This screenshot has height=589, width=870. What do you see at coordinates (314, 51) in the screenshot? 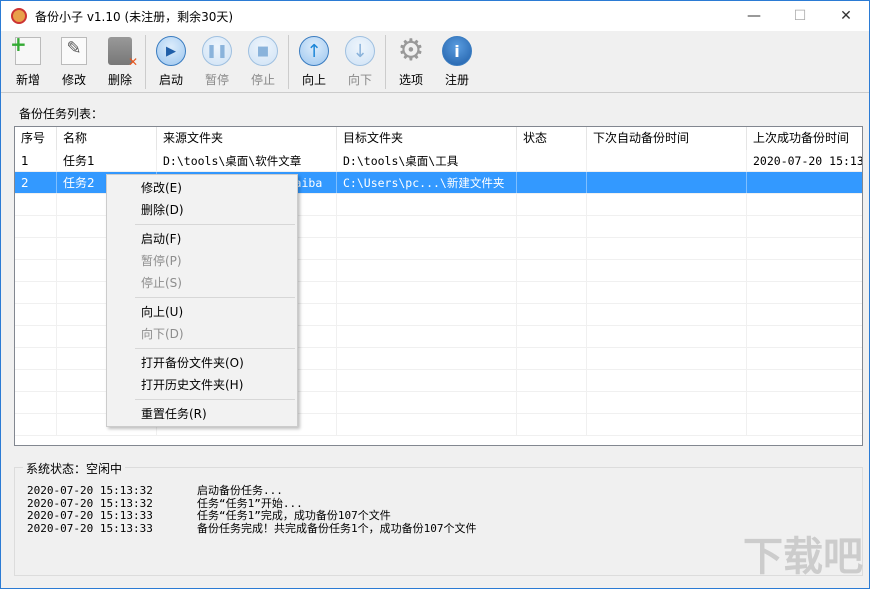
I see `up-icon: ↑` at bounding box center [314, 51].